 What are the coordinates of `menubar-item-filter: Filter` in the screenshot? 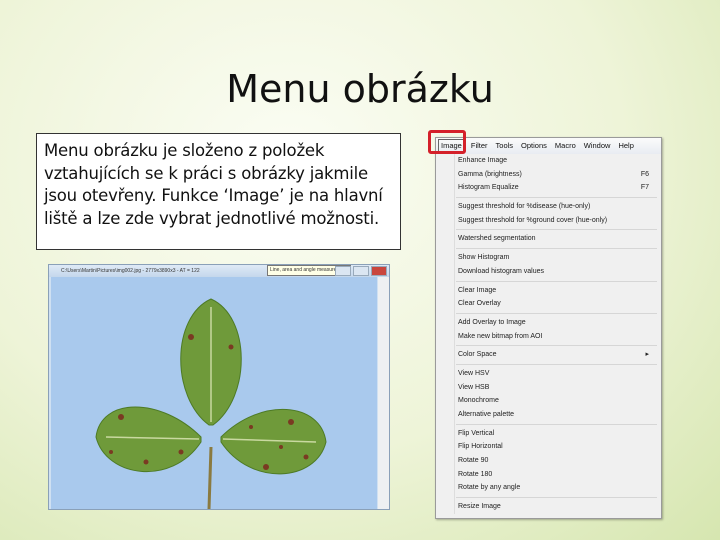 It's located at (479, 146).